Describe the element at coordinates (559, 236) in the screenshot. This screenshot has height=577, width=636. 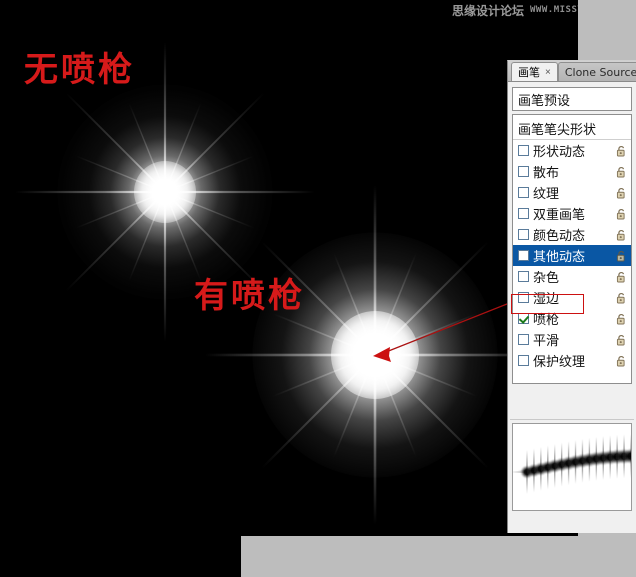
I see `brush-option-label: 颜色动态` at that location.